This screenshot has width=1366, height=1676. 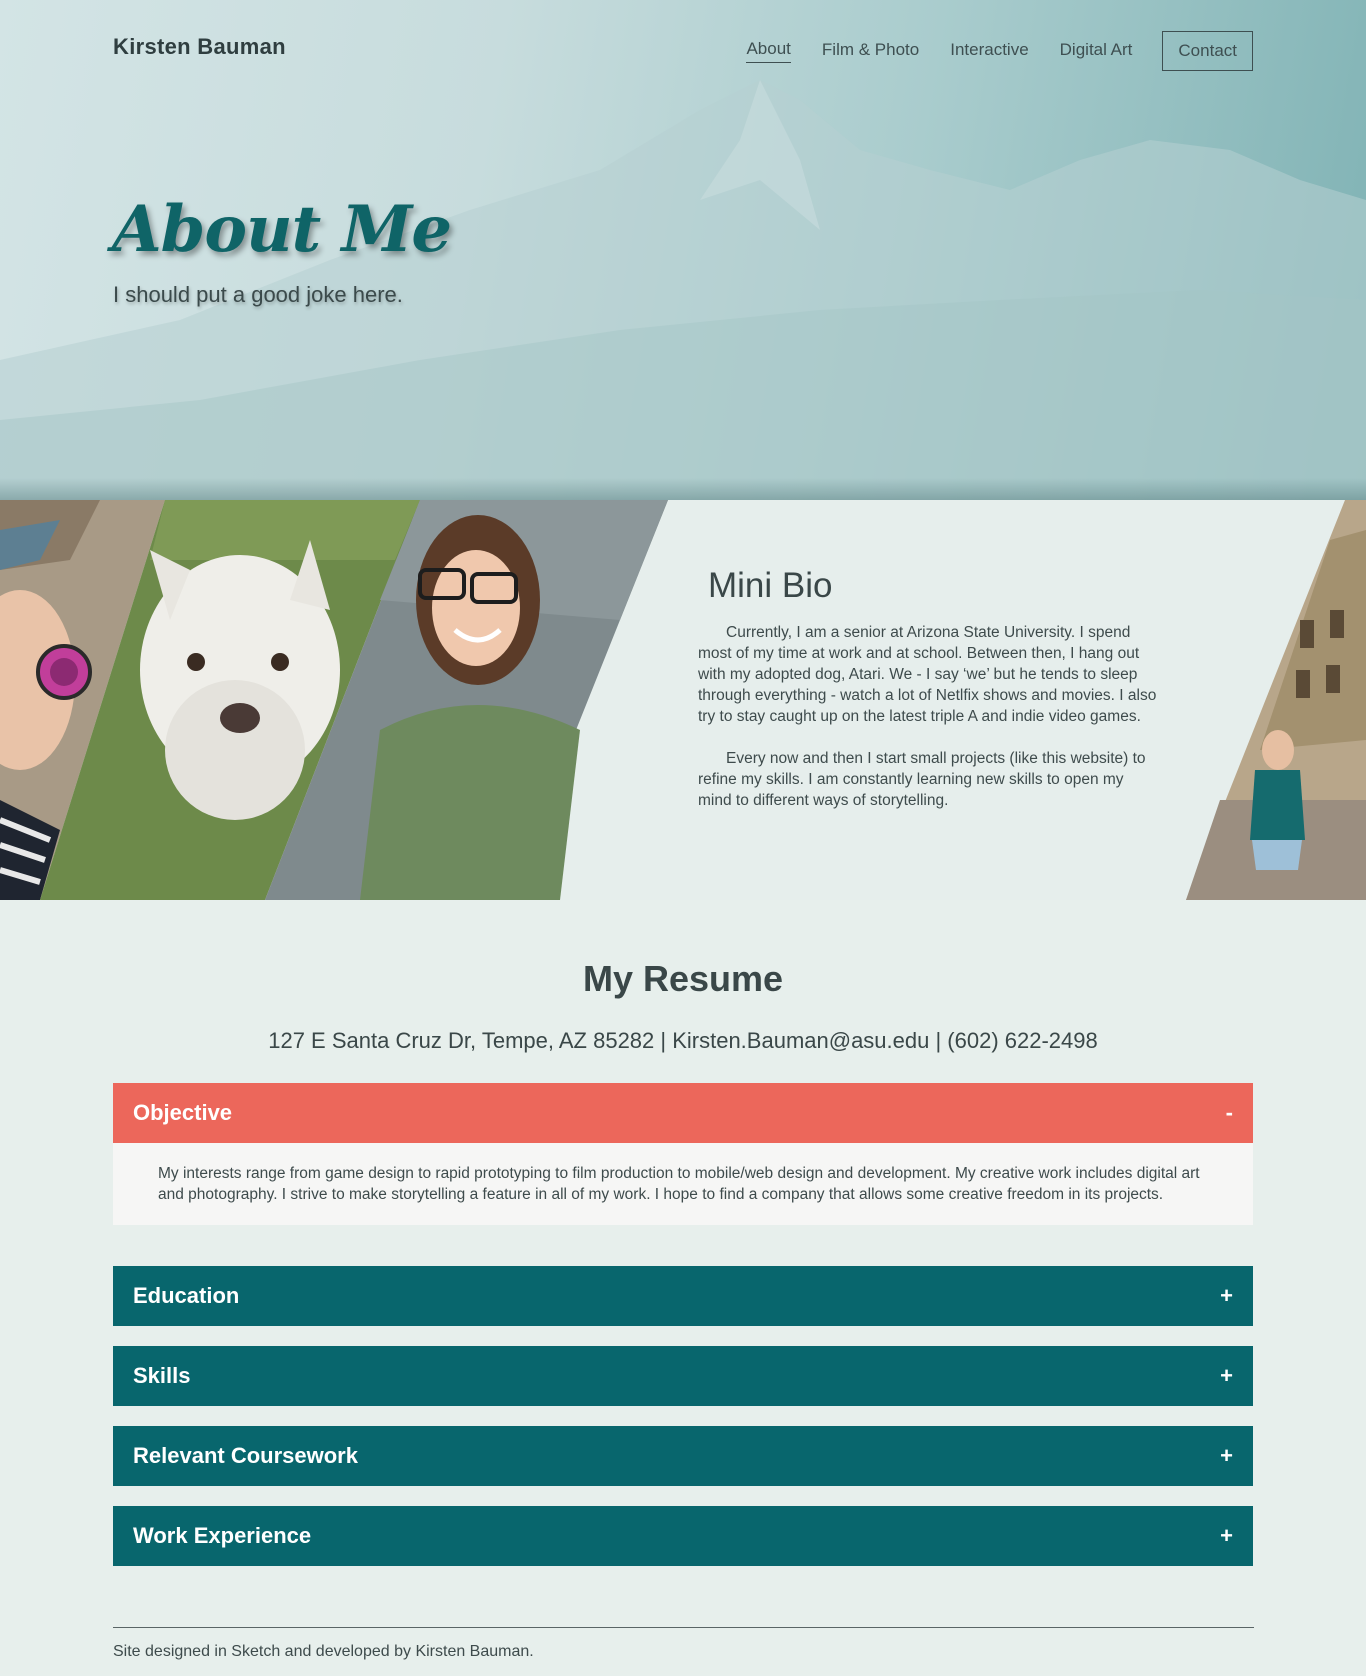 I want to click on accordion-header-objective: Objective -, so click(x=683, y=1113).